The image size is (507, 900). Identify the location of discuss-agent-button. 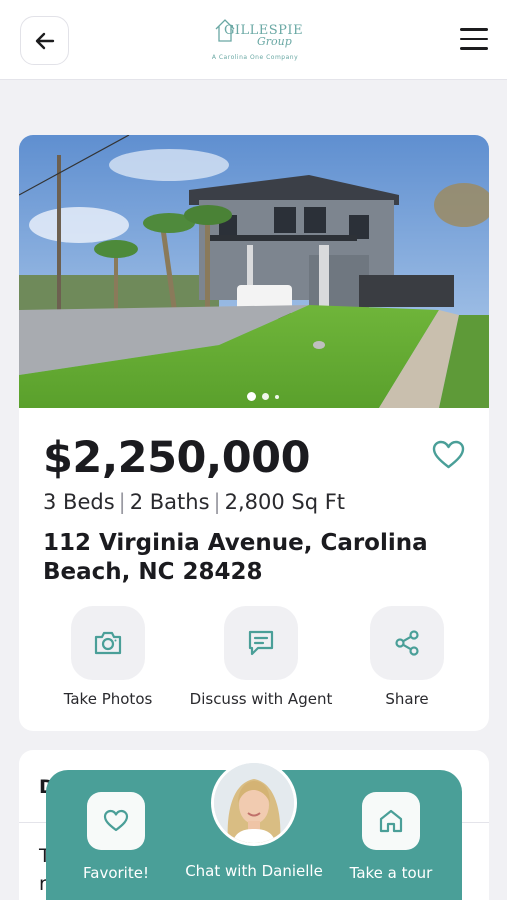
(261, 643).